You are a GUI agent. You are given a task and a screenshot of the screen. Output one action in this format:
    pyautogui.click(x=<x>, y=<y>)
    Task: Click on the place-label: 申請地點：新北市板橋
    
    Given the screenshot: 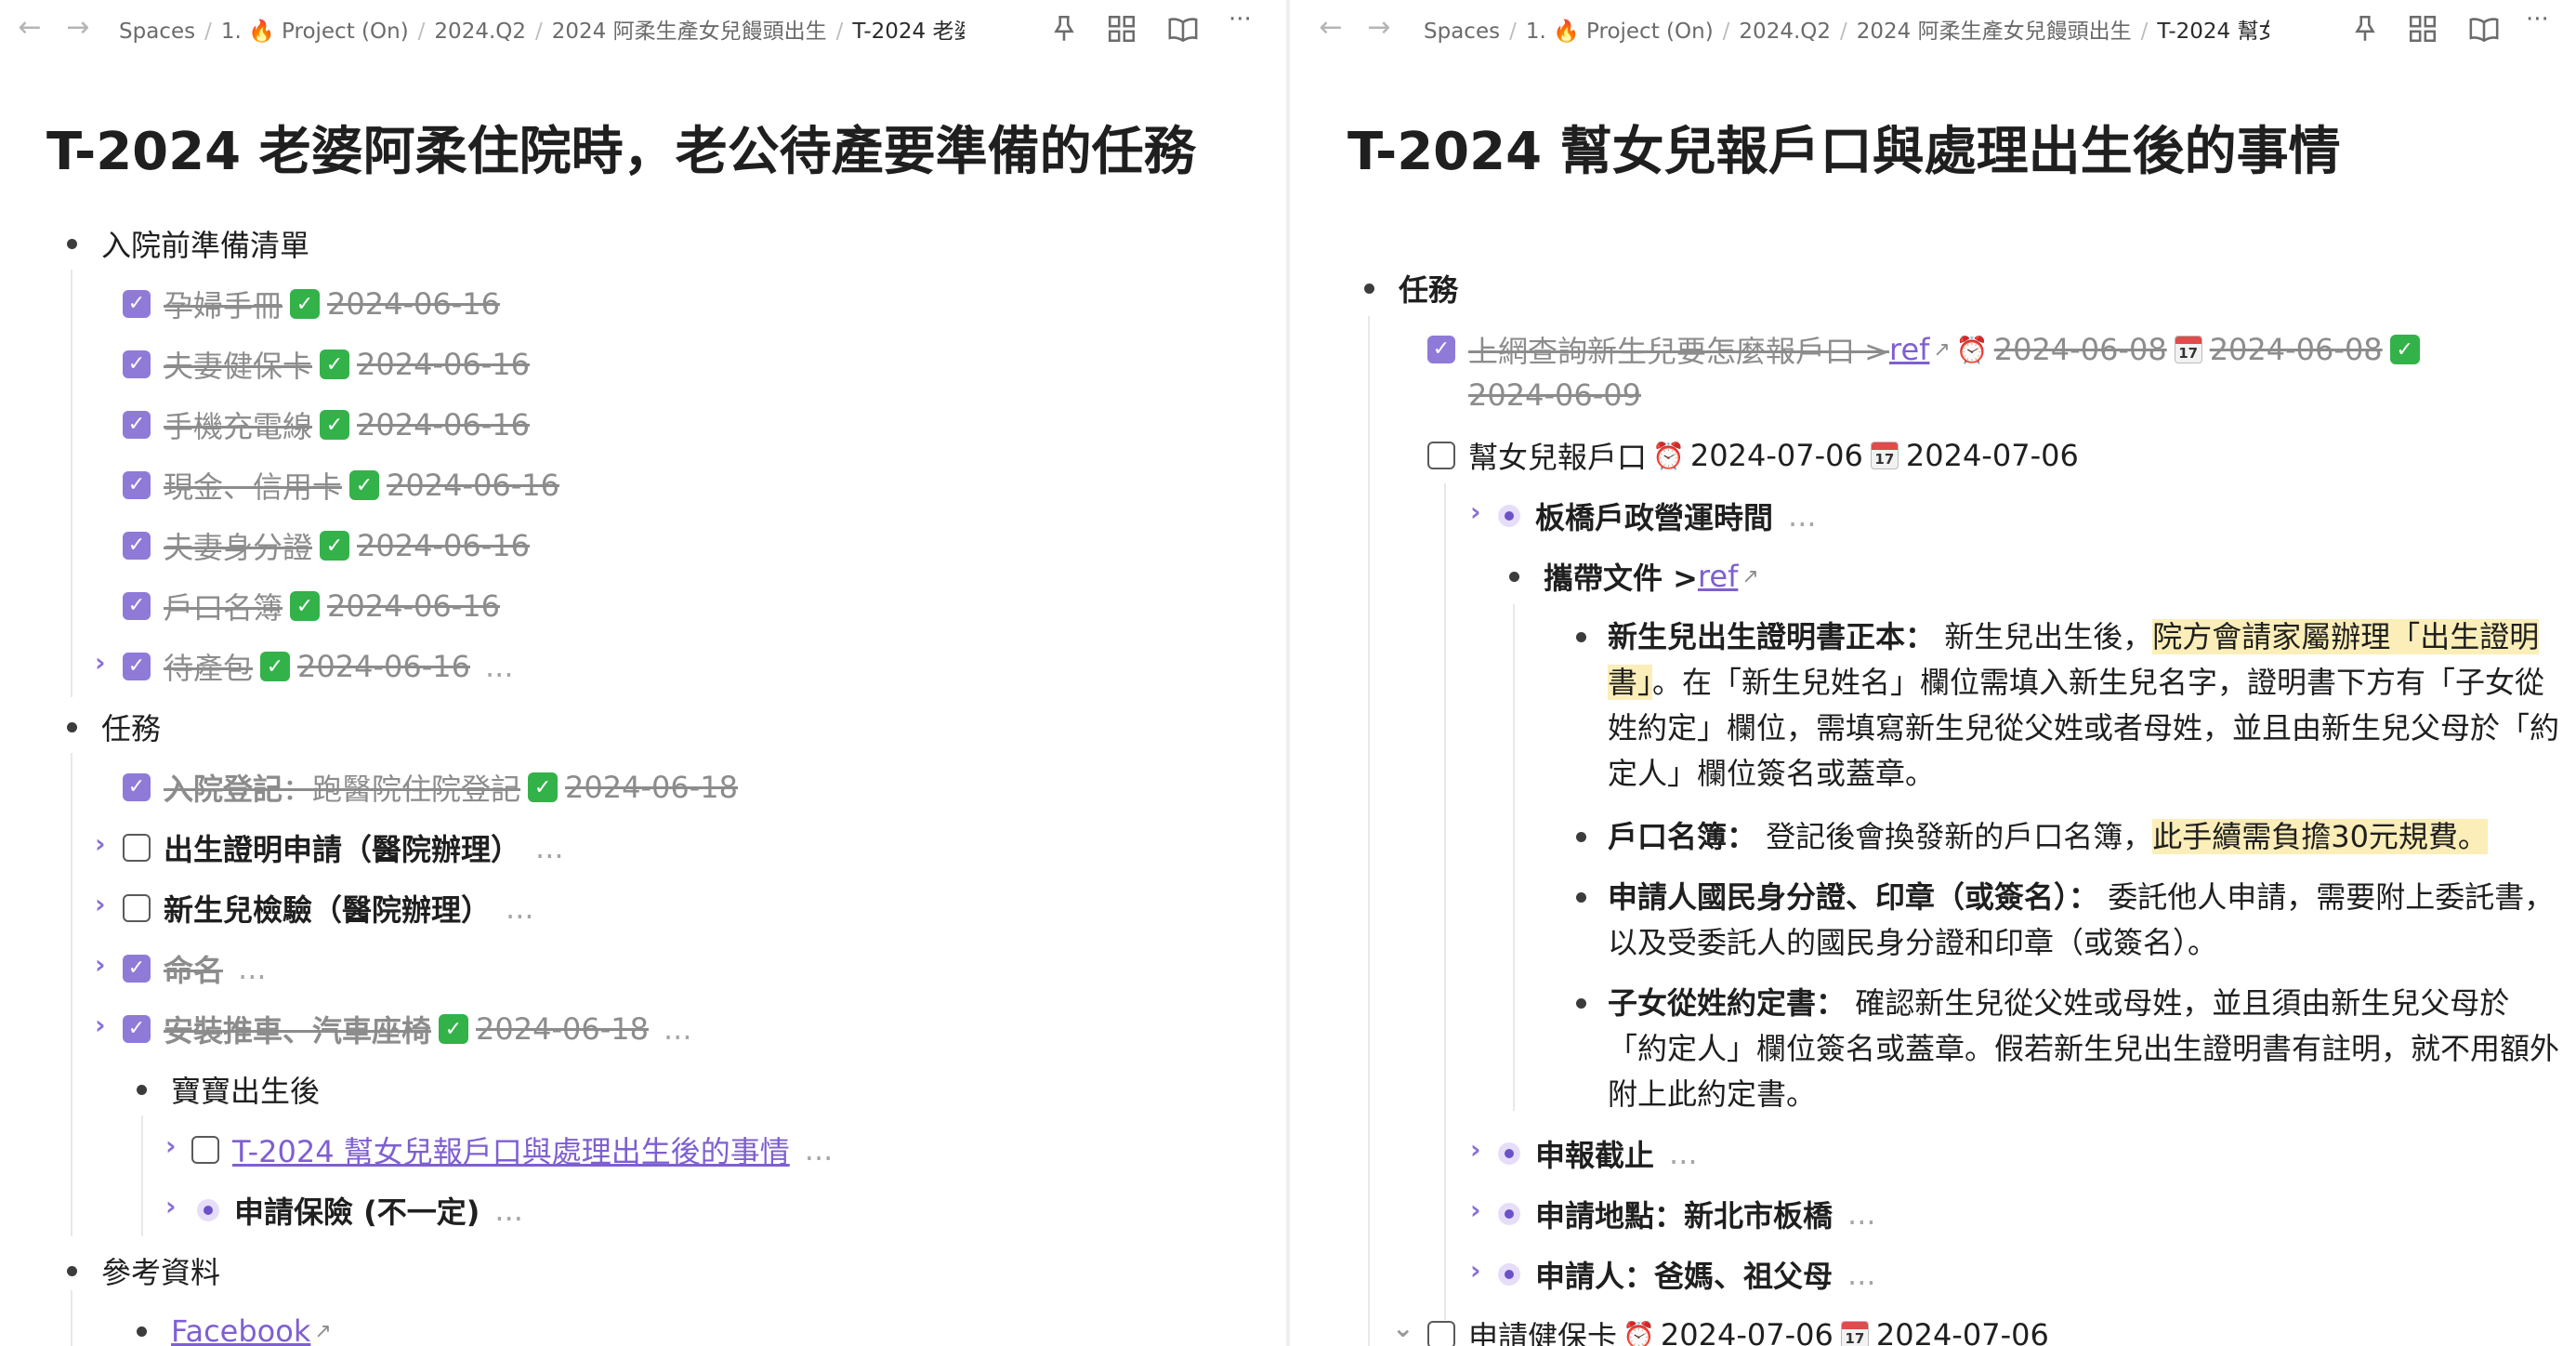 What is the action you would take?
    pyautogui.click(x=1684, y=1214)
    